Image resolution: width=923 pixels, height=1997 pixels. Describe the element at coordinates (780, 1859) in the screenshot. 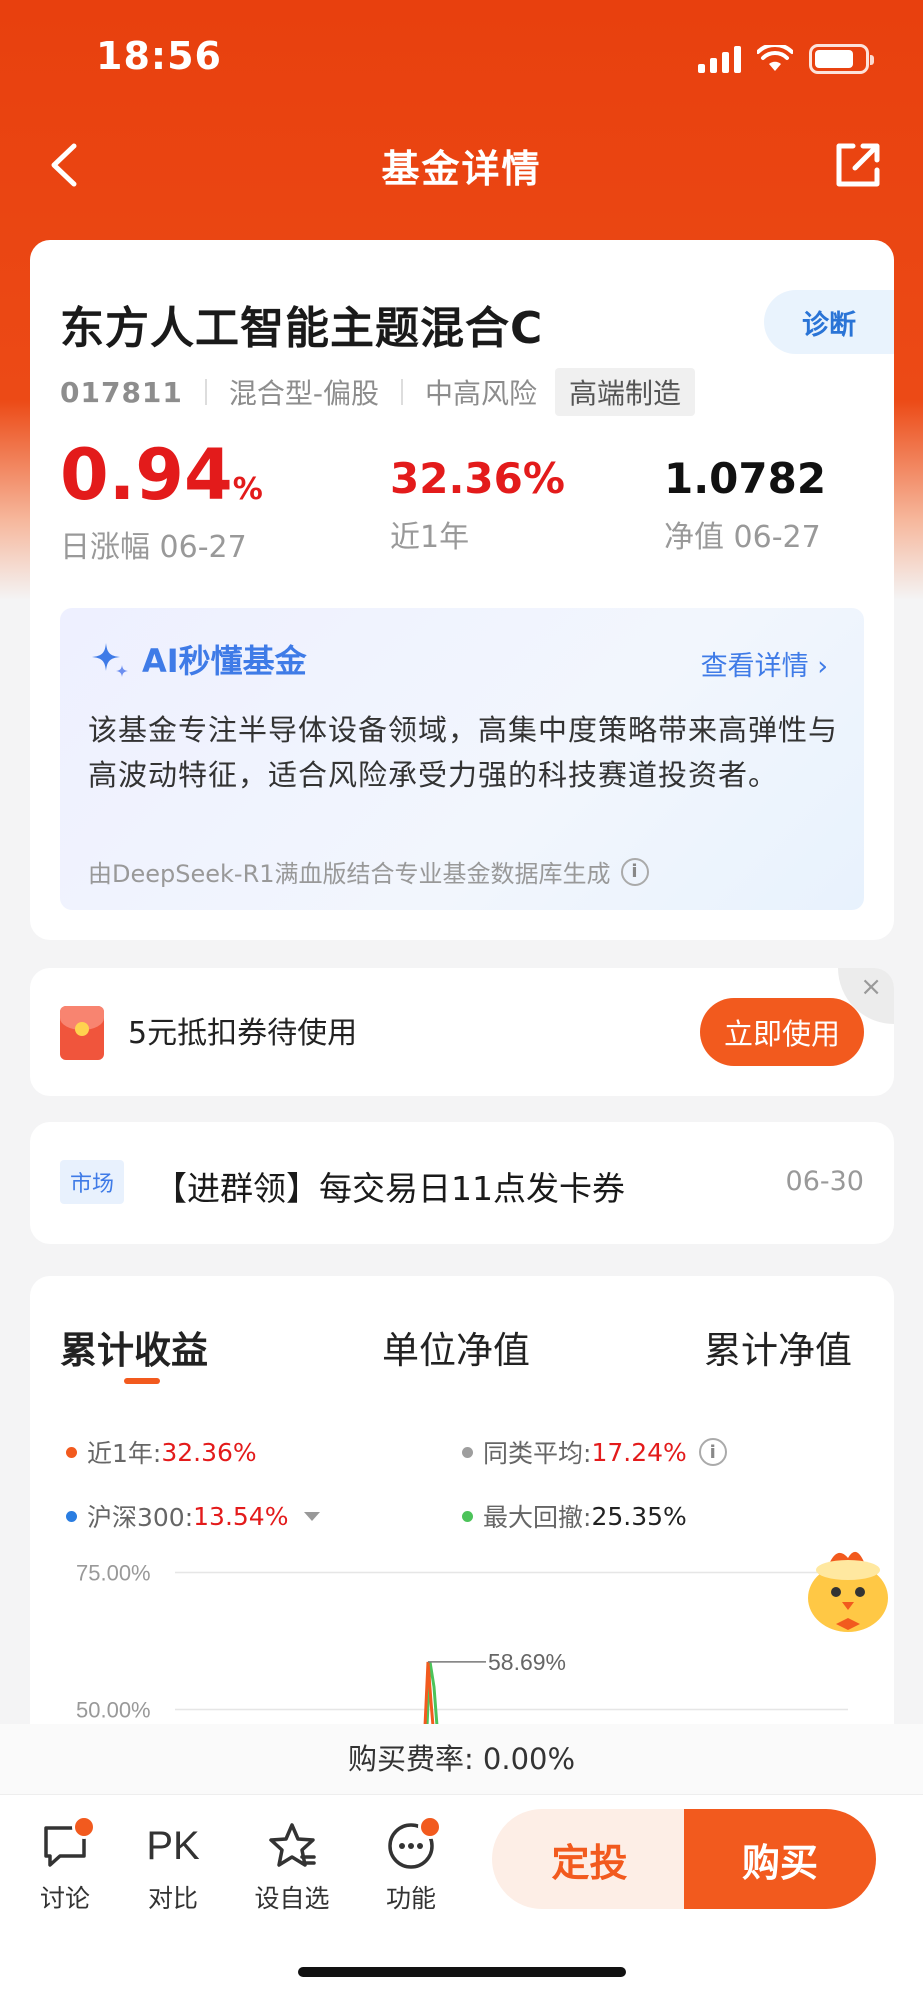

I see `buy-button: 购买` at that location.